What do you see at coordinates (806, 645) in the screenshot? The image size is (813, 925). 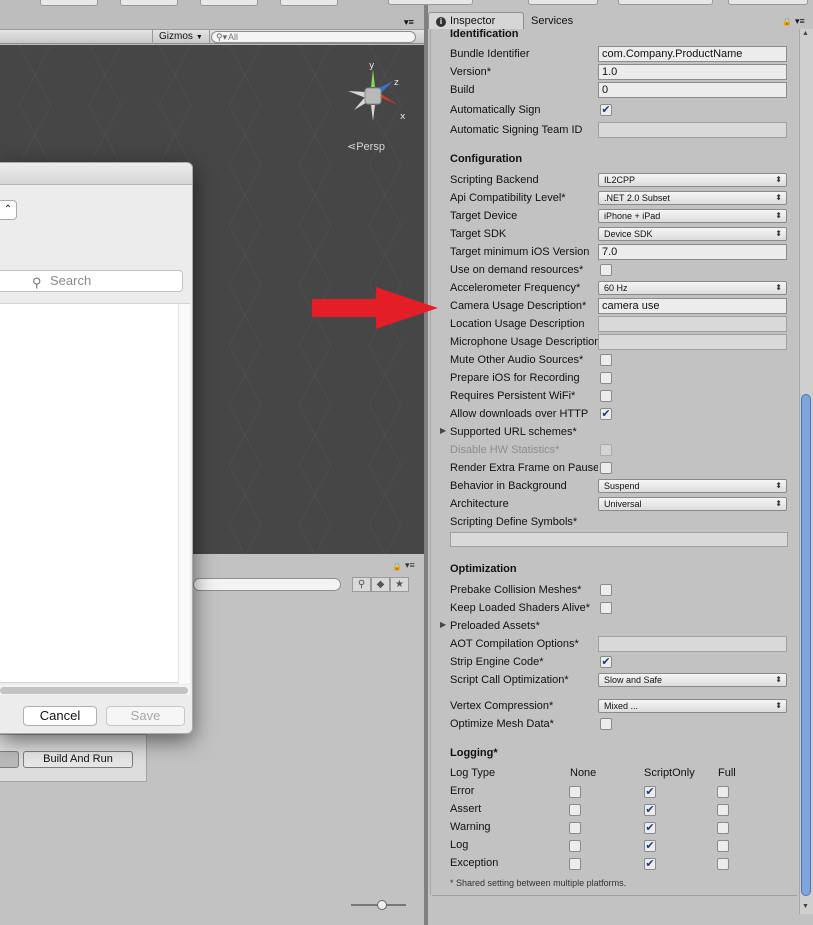 I see `inspector-scrollbar-thumb` at bounding box center [806, 645].